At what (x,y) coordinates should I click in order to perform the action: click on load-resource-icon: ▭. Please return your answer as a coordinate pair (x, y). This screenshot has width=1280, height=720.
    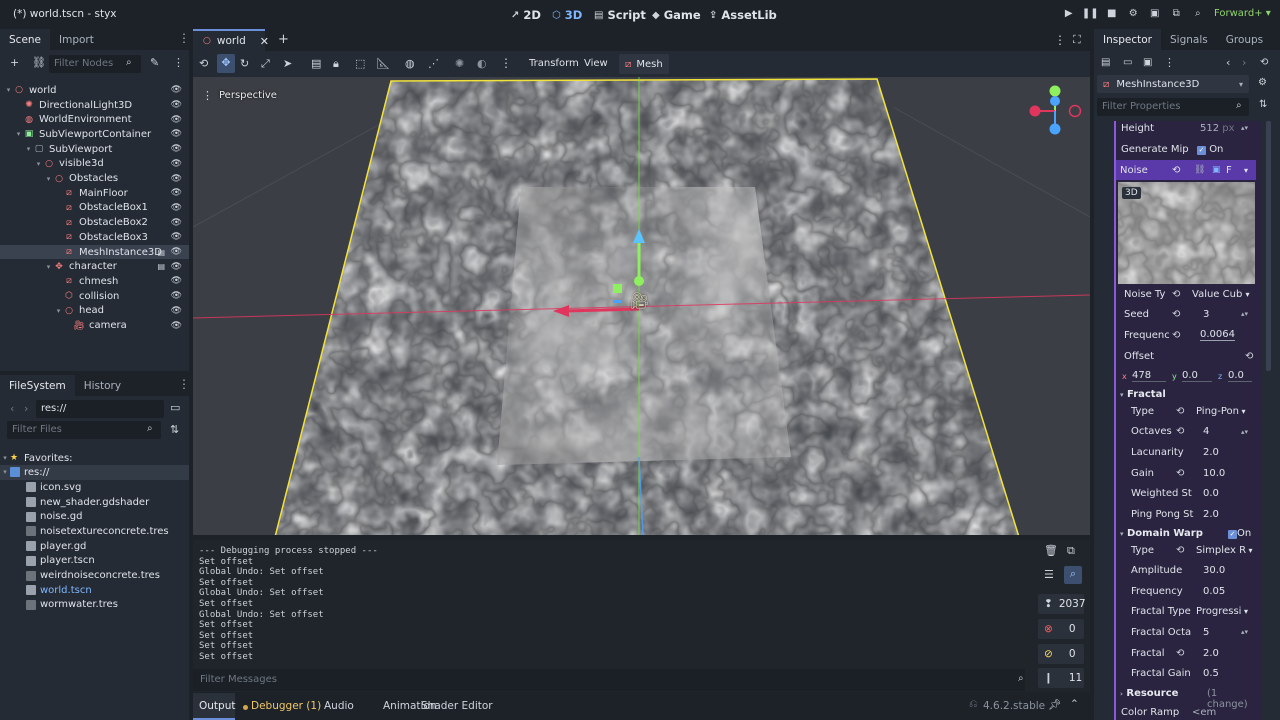
    Looking at the image, I should click on (1127, 62).